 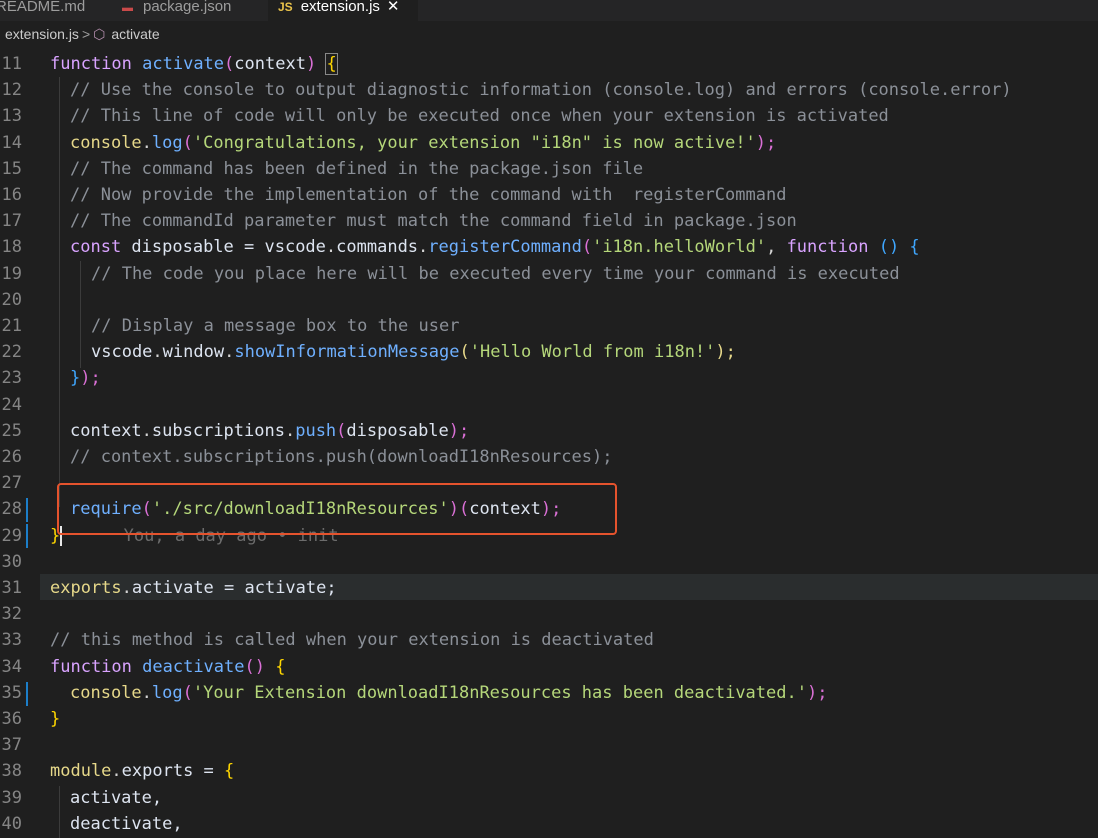 I want to click on tab-readme: README.md, so click(x=50, y=10).